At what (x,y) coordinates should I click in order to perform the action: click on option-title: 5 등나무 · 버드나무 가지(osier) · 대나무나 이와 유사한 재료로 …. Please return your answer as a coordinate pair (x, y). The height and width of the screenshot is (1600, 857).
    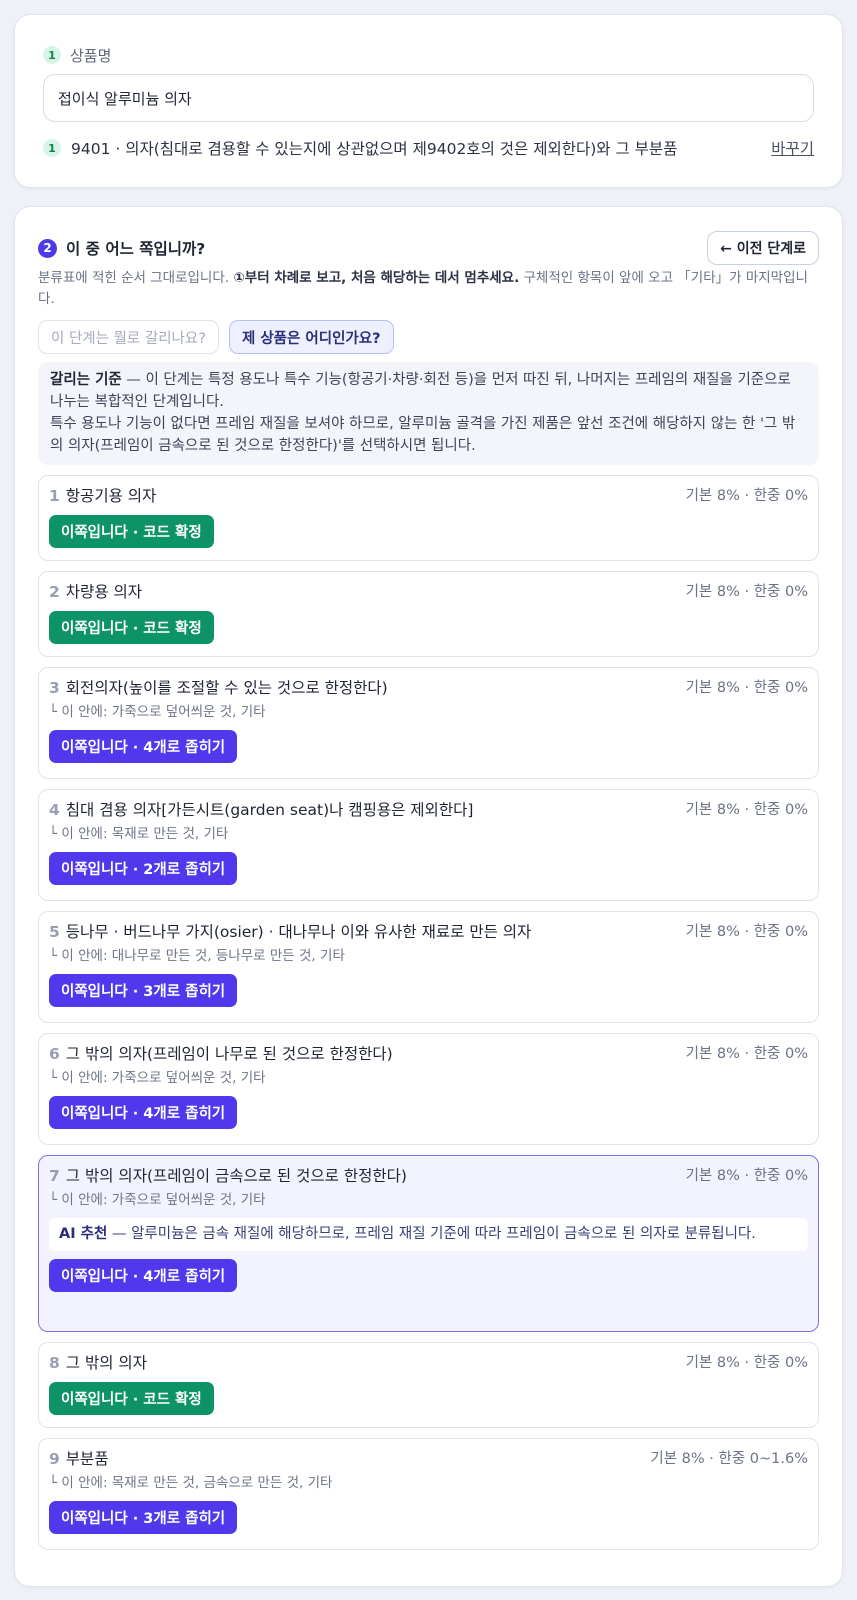
    Looking at the image, I should click on (290, 932).